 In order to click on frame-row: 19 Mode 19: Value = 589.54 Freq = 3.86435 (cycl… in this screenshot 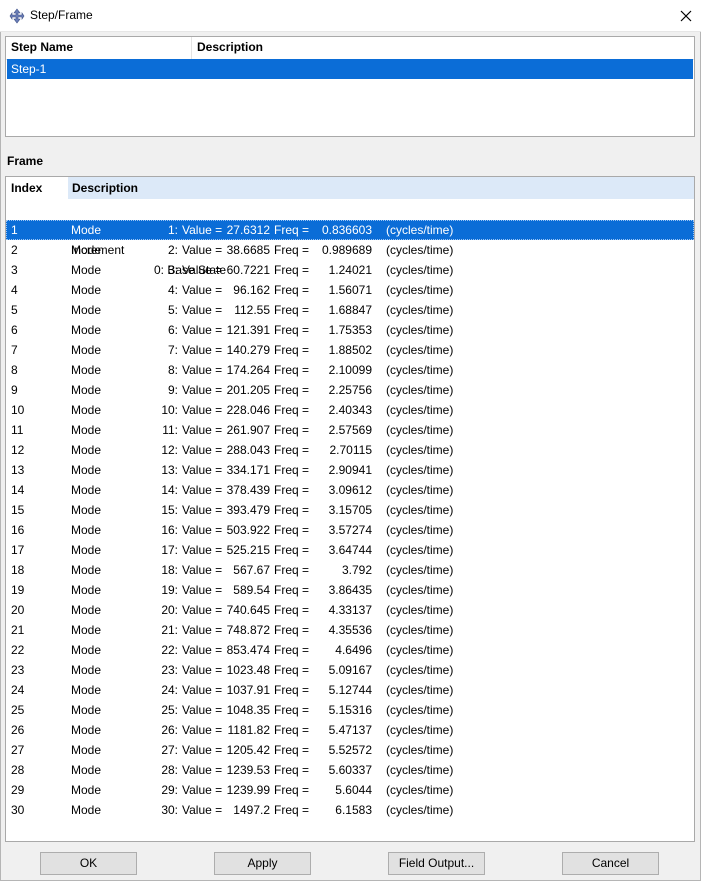, I will do `click(350, 590)`.